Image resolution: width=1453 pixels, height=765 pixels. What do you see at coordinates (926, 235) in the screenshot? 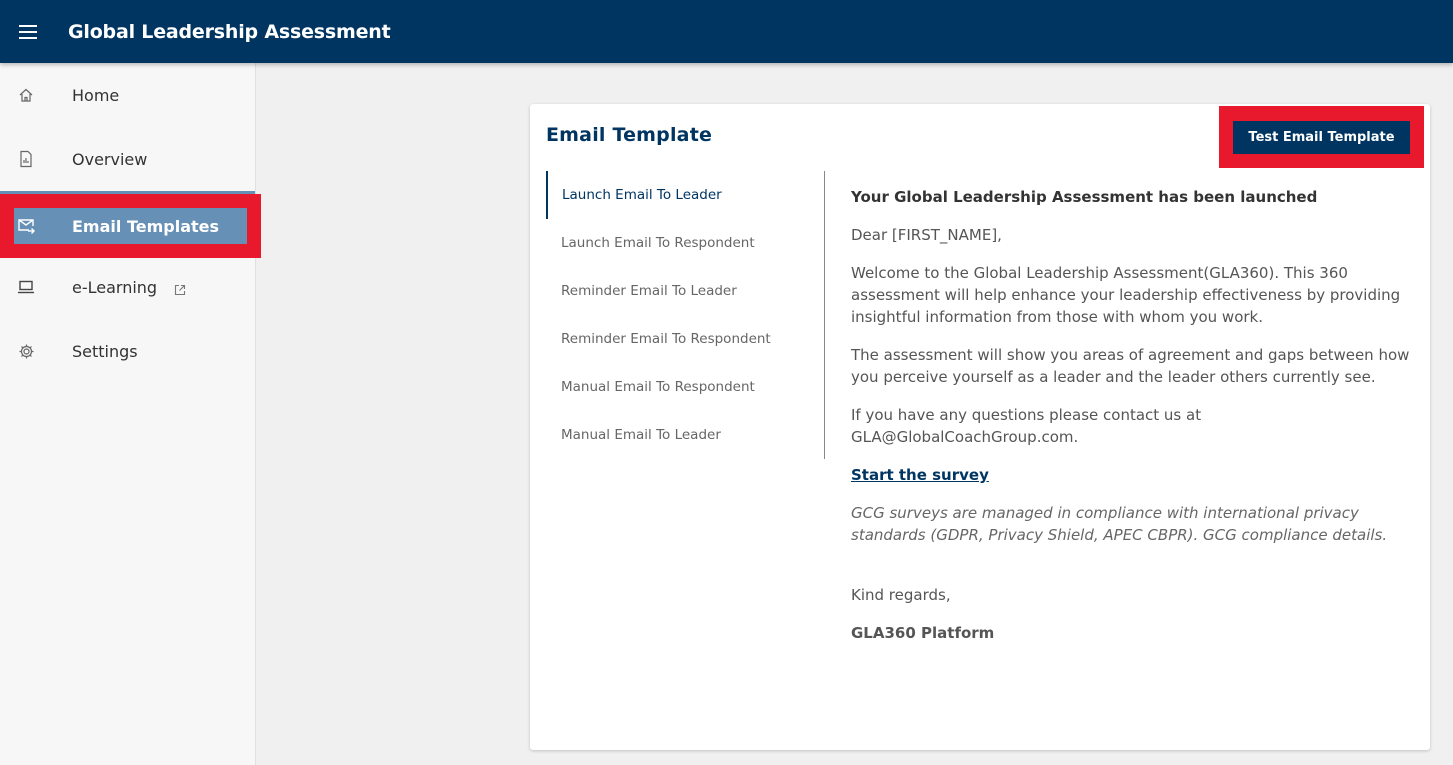
I see `email-greeting: Dear [FIRST_NAME],` at bounding box center [926, 235].